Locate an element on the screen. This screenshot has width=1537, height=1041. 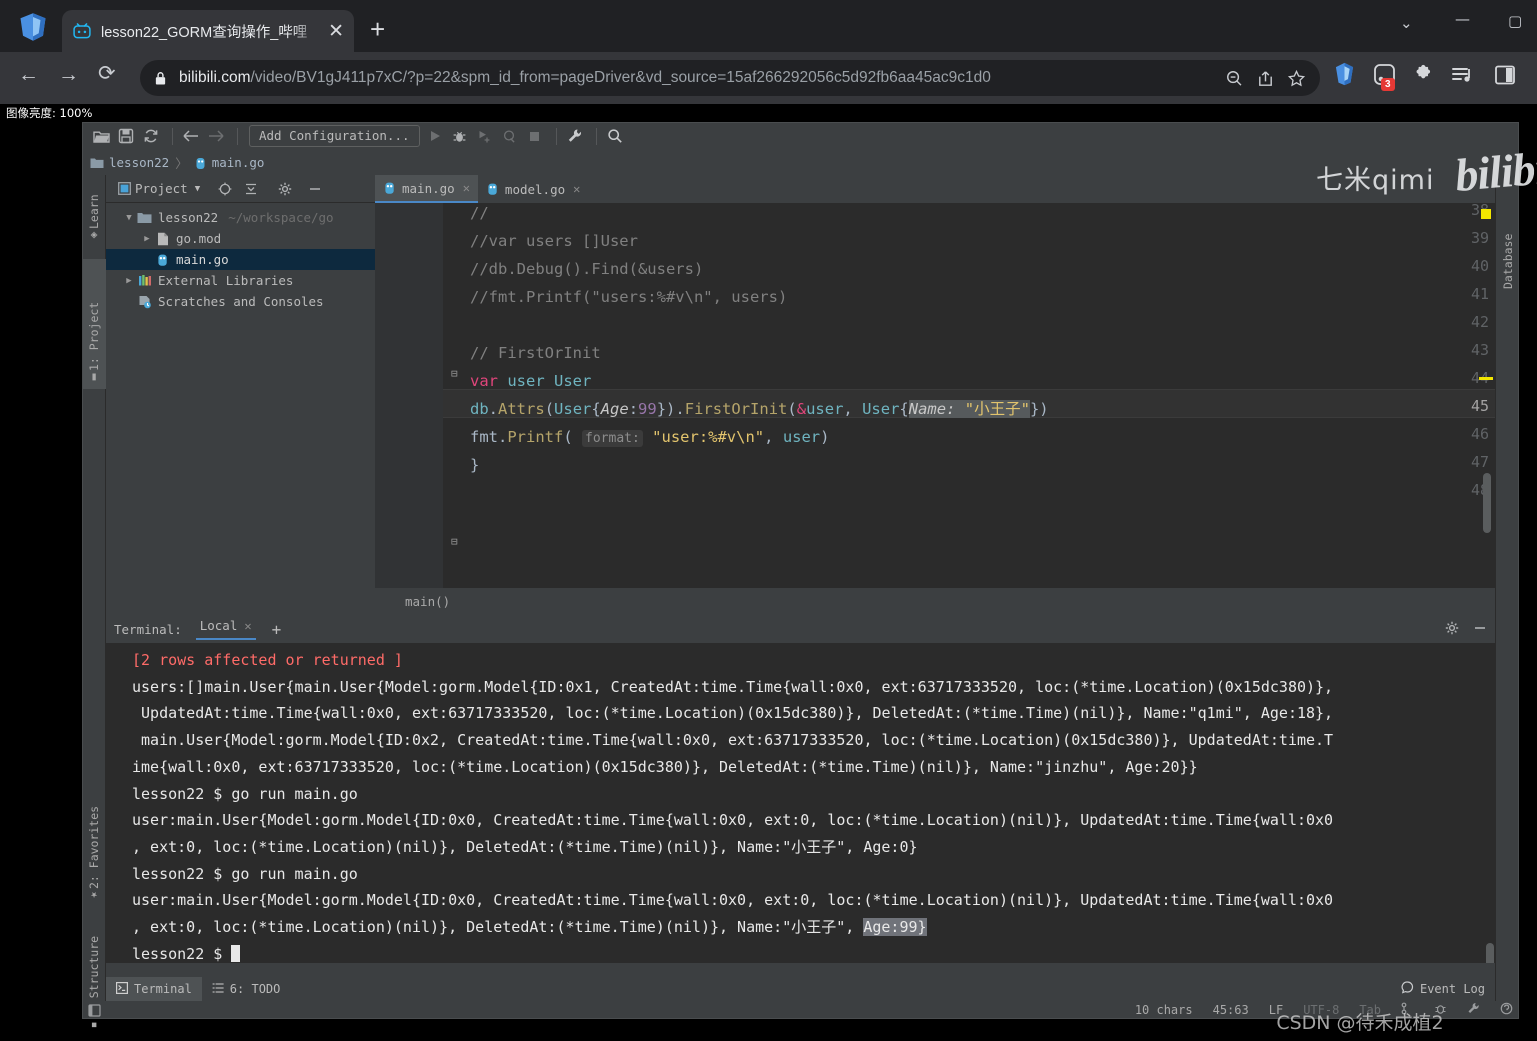
event-log-label: Event Log is located at coordinates (1452, 989).